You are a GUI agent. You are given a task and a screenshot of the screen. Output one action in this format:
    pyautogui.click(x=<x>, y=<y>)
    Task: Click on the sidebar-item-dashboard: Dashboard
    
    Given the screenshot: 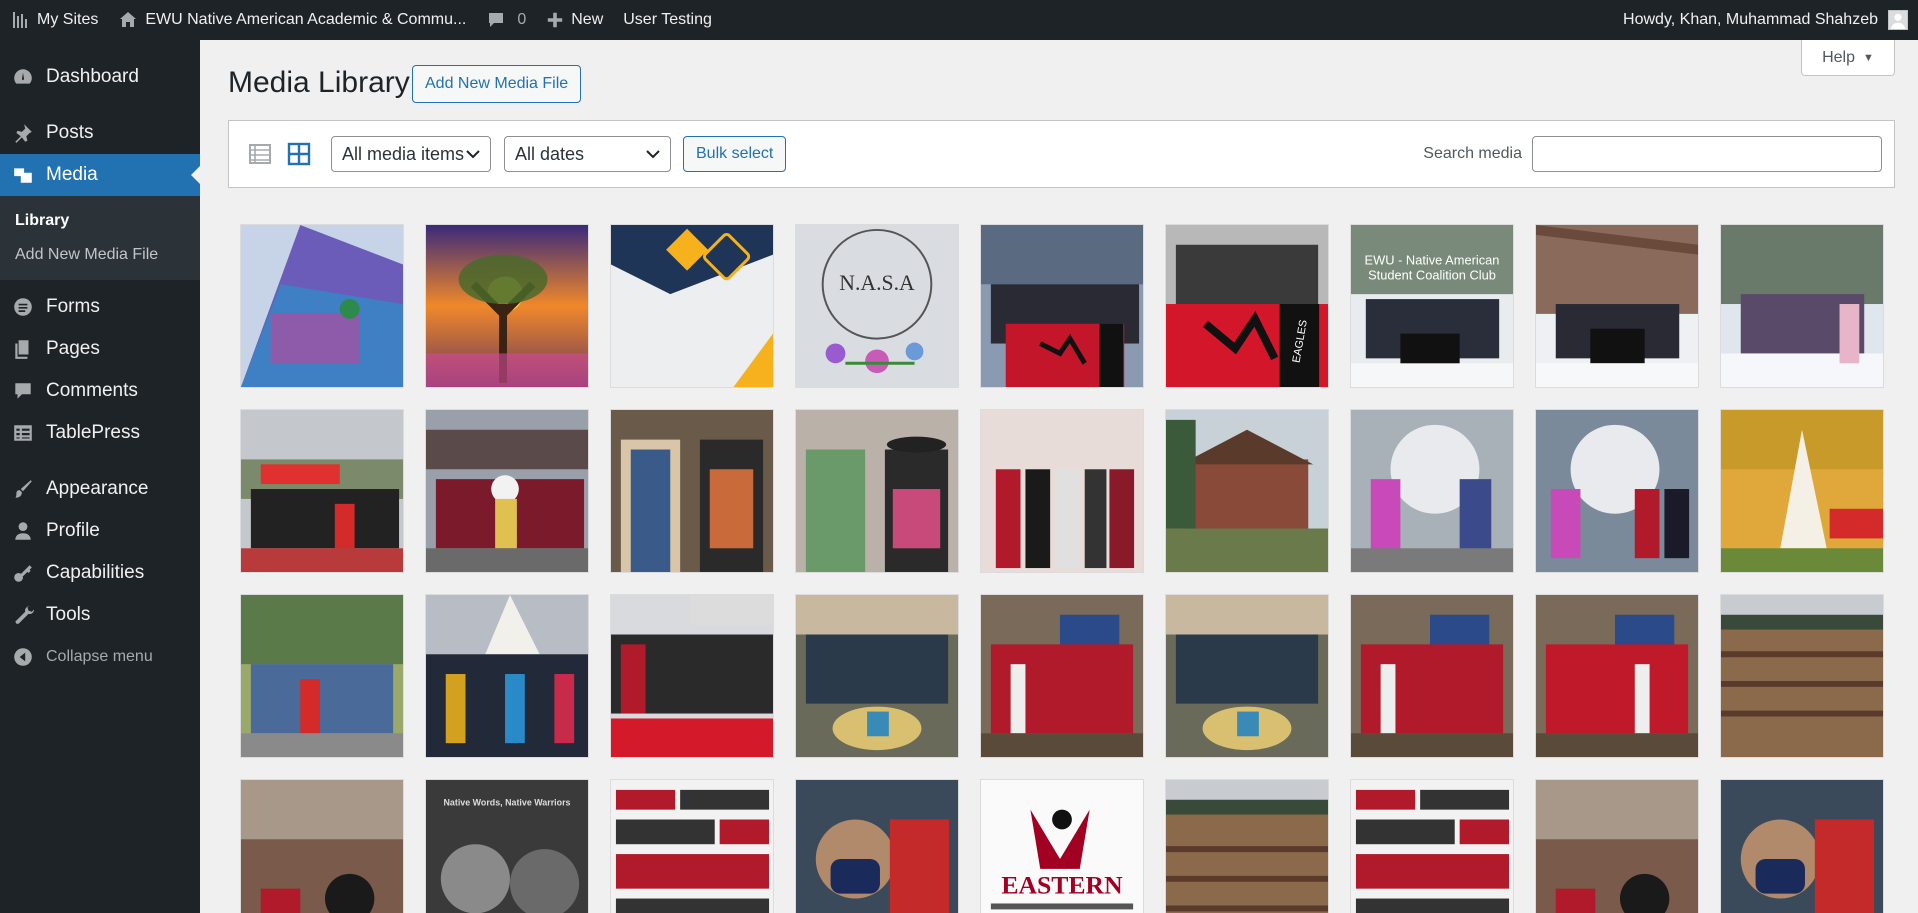 What is the action you would take?
    pyautogui.click(x=100, y=77)
    